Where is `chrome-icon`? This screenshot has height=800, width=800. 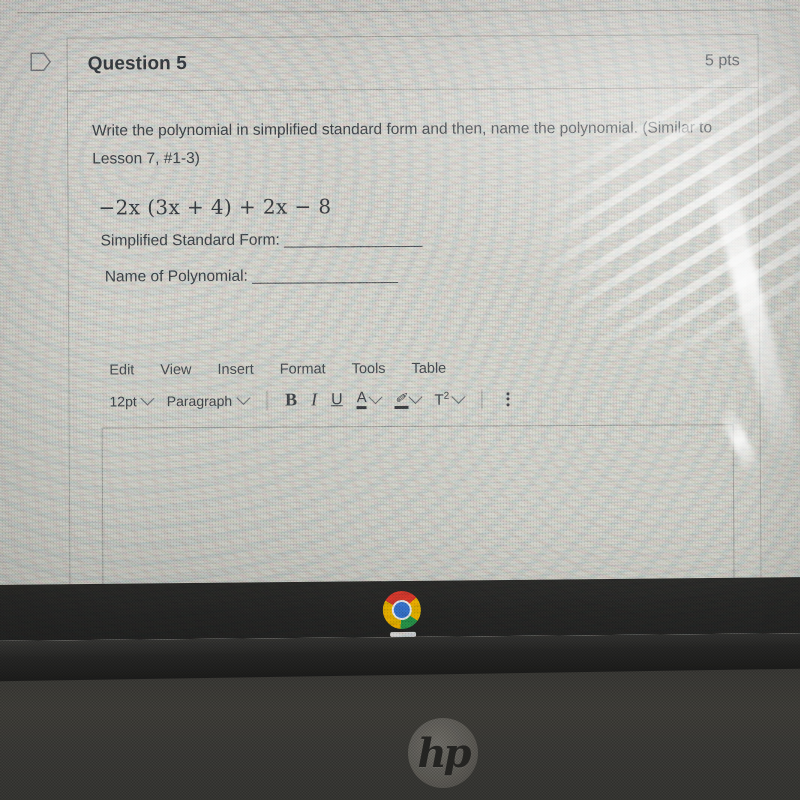 chrome-icon is located at coordinates (402, 610).